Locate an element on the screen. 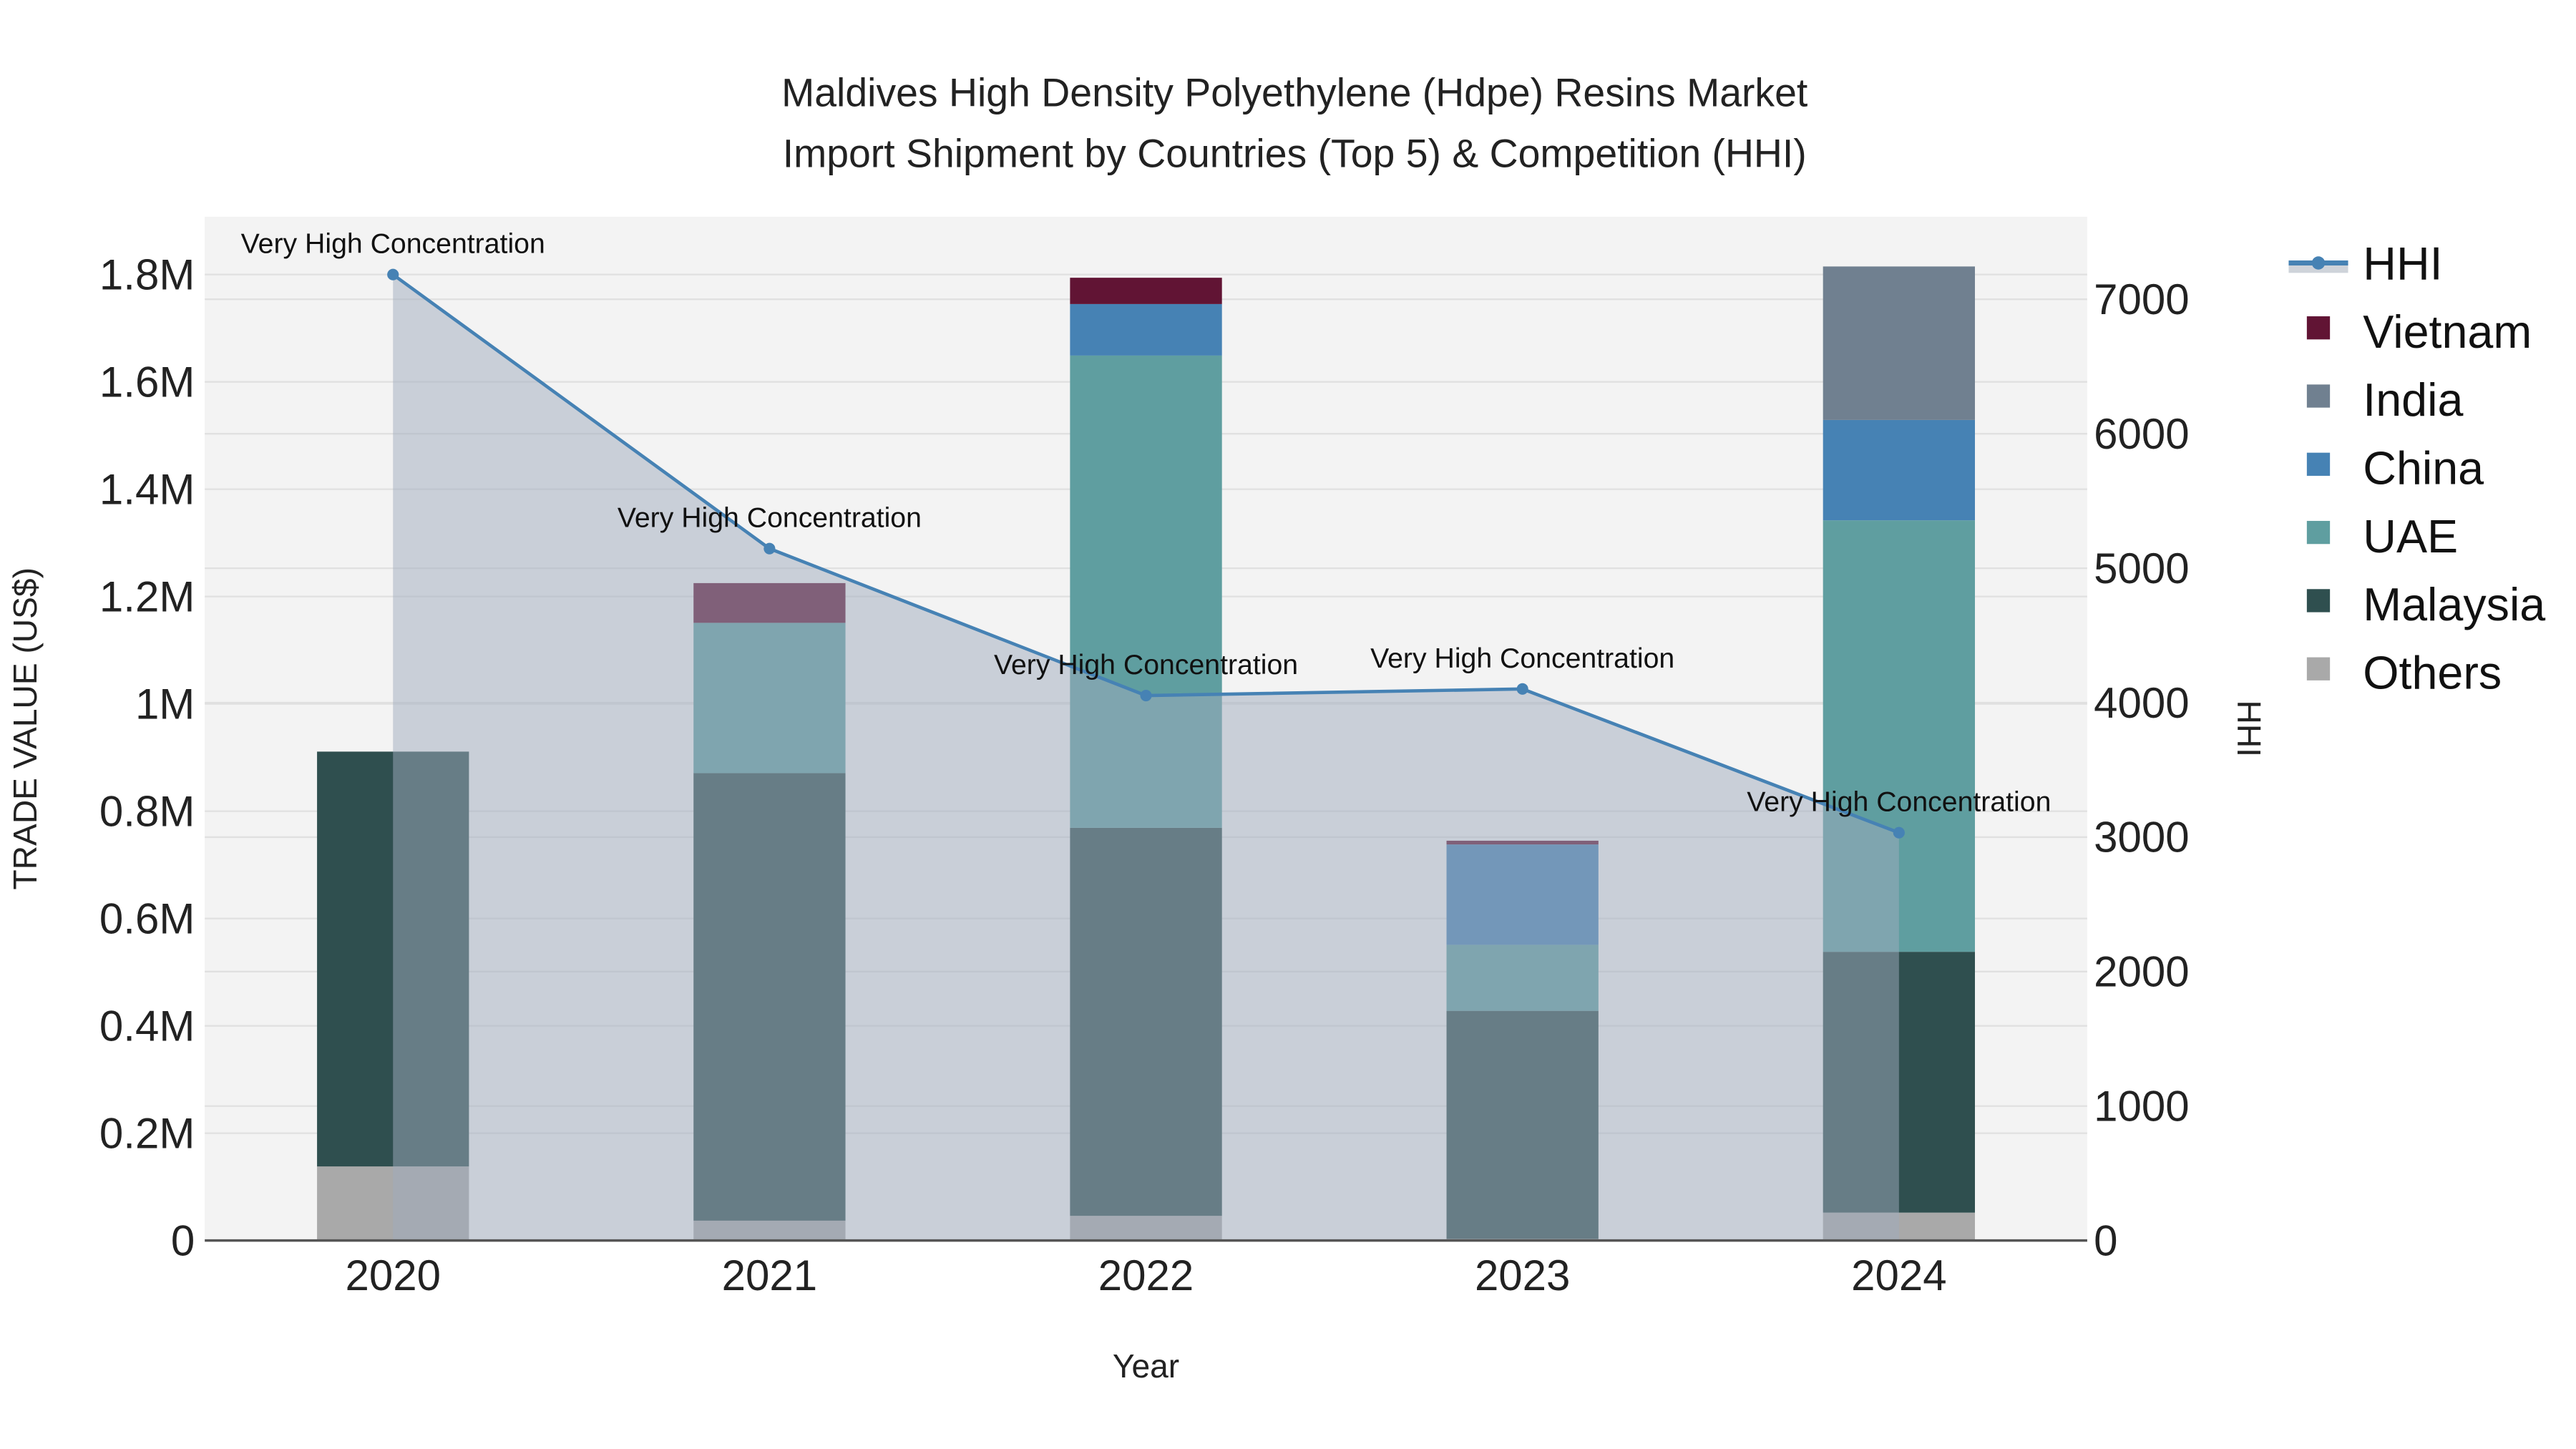 This screenshot has width=2576, height=1449. y2-tick-label: 4000 is located at coordinates (2141, 703).